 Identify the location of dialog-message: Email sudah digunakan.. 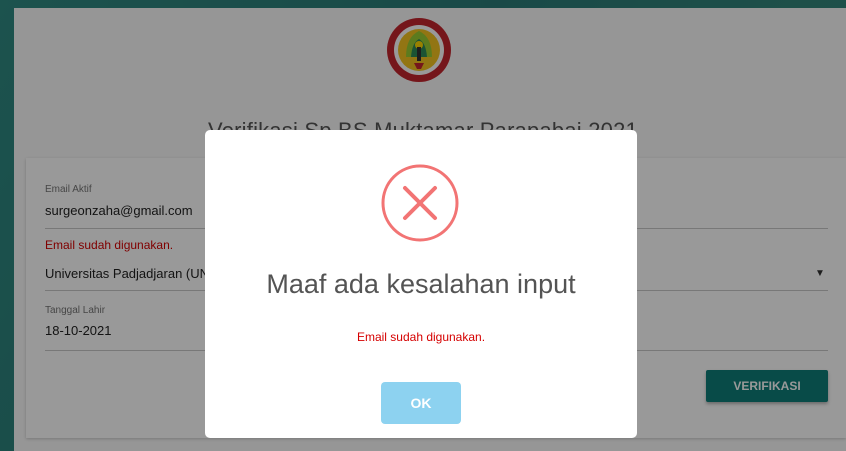
(421, 337).